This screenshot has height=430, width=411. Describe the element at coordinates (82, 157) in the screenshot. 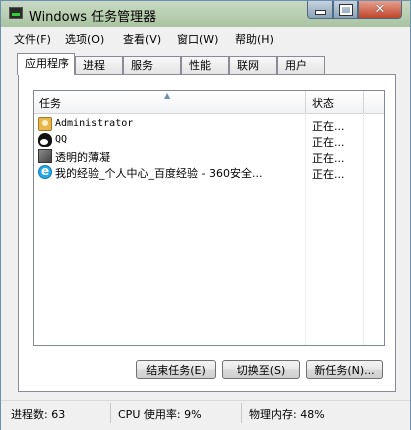

I see `task-name: 透明的薄凝` at that location.